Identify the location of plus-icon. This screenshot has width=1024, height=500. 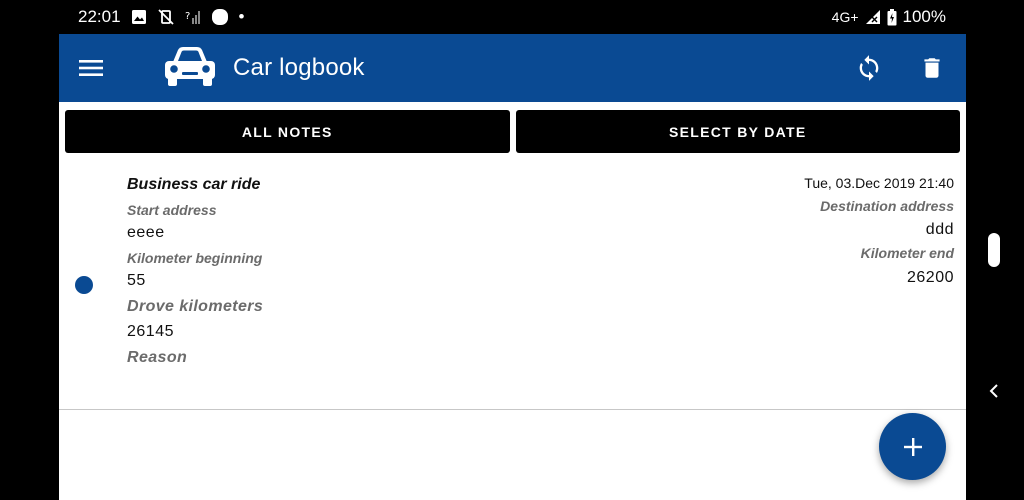
(912, 446).